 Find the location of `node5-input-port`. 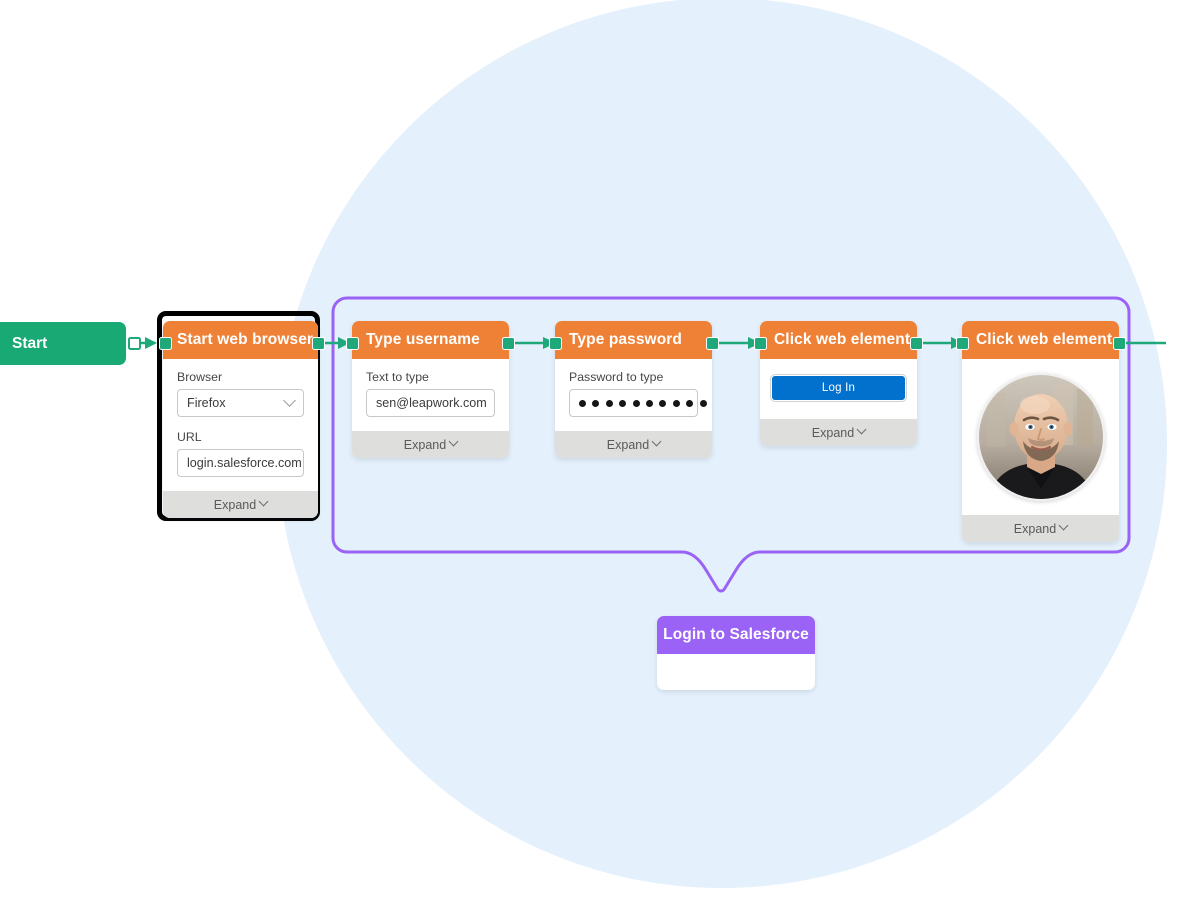

node5-input-port is located at coordinates (962, 343).